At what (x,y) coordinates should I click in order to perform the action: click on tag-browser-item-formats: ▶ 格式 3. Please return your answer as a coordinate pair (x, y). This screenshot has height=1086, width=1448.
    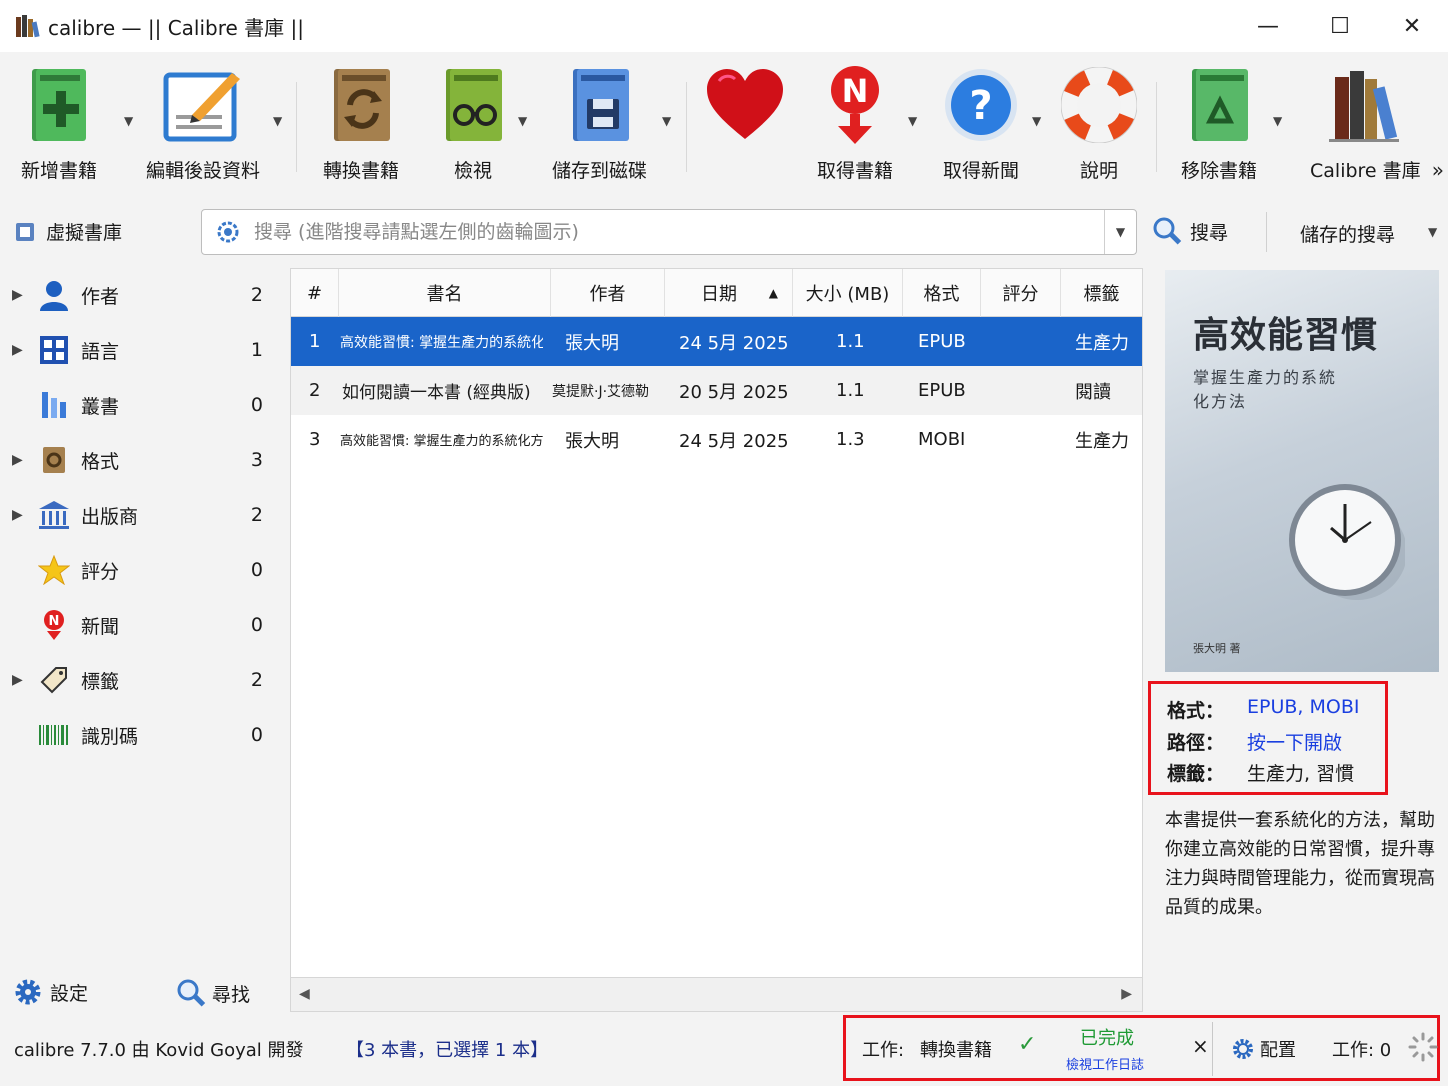
    Looking at the image, I should click on (142, 460).